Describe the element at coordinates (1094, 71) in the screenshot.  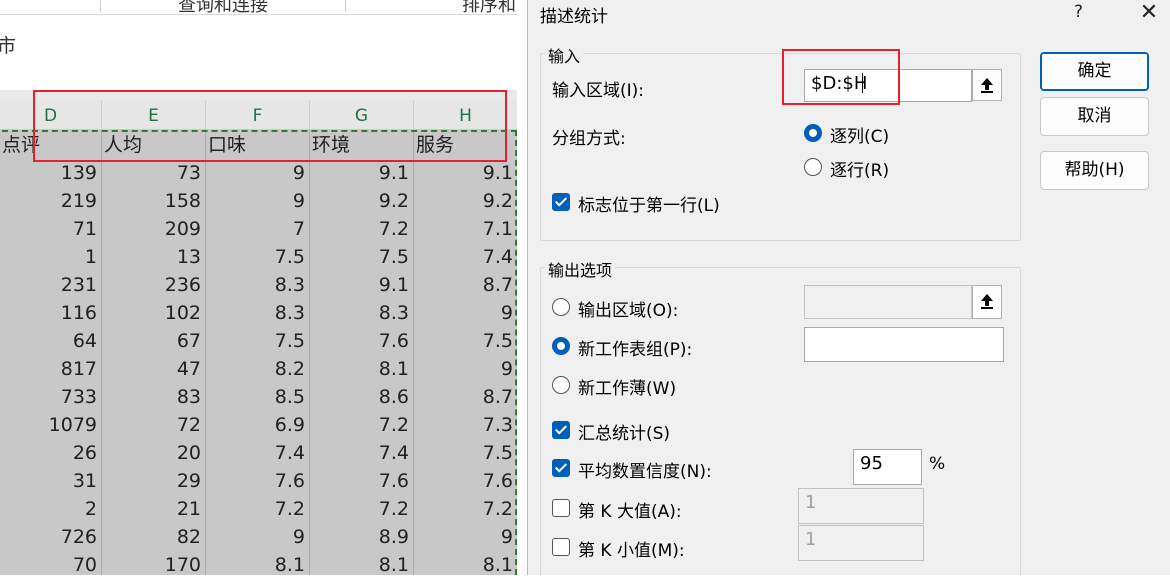
I see `ok-button: 确定` at that location.